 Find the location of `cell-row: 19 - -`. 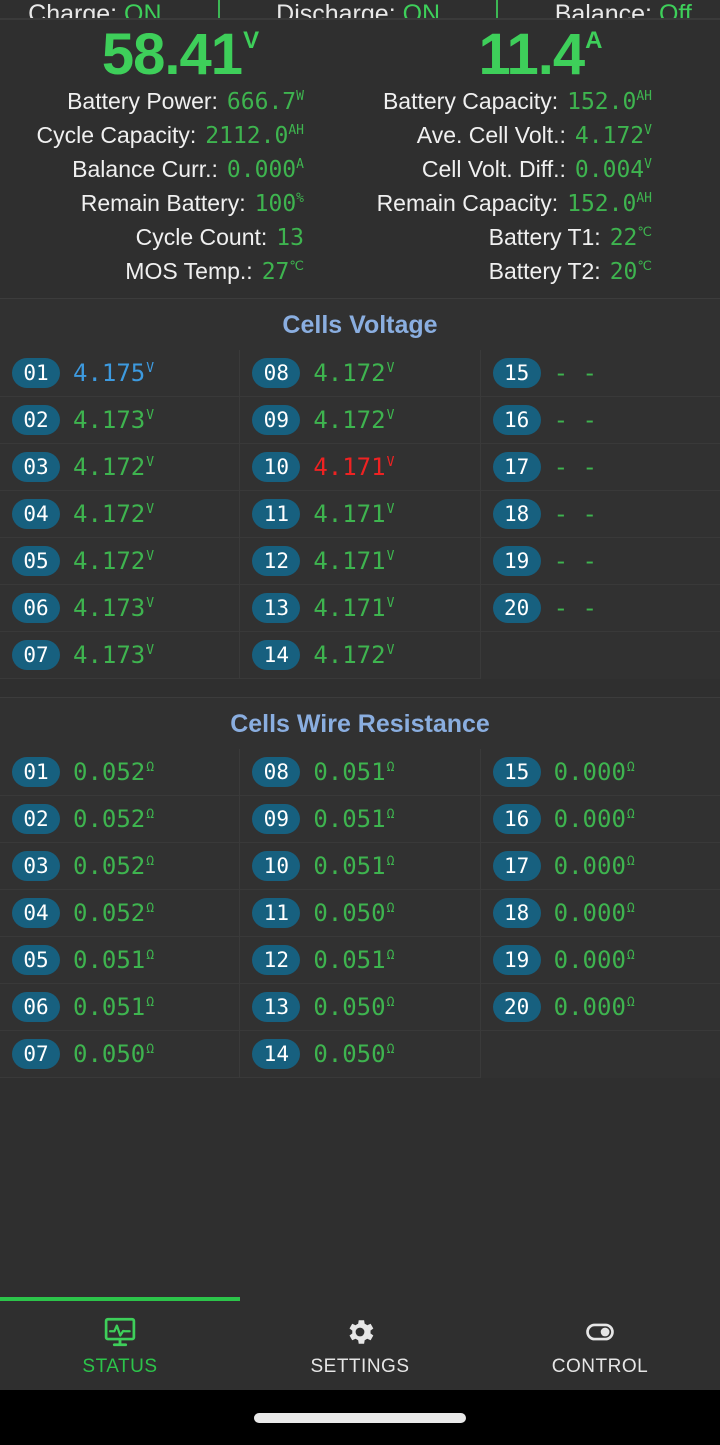

cell-row: 19 - - is located at coordinates (600, 561).